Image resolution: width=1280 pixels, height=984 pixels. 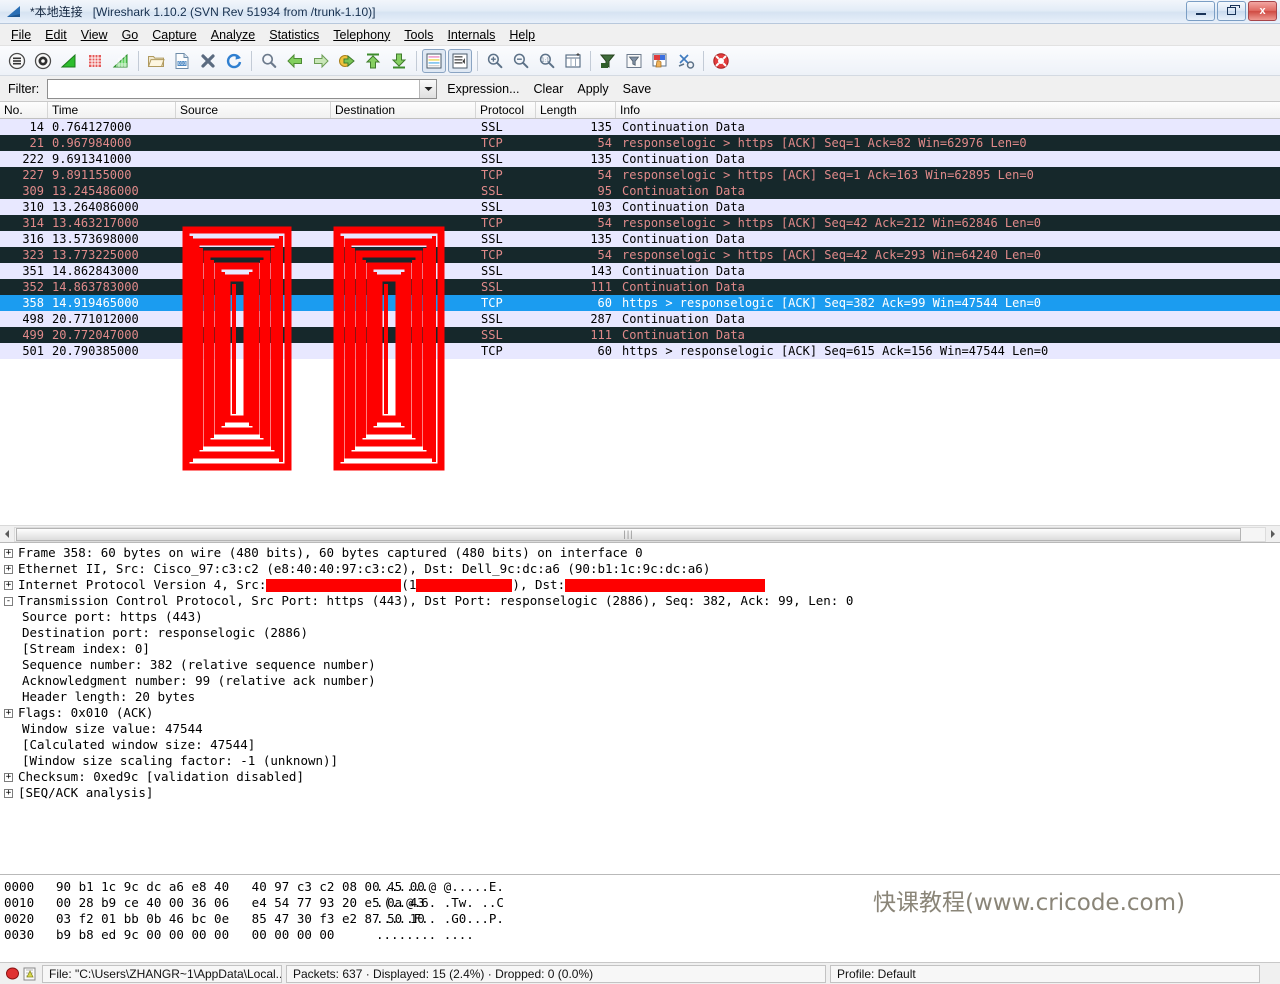 I want to click on menu-tools: Tools, so click(x=418, y=35).